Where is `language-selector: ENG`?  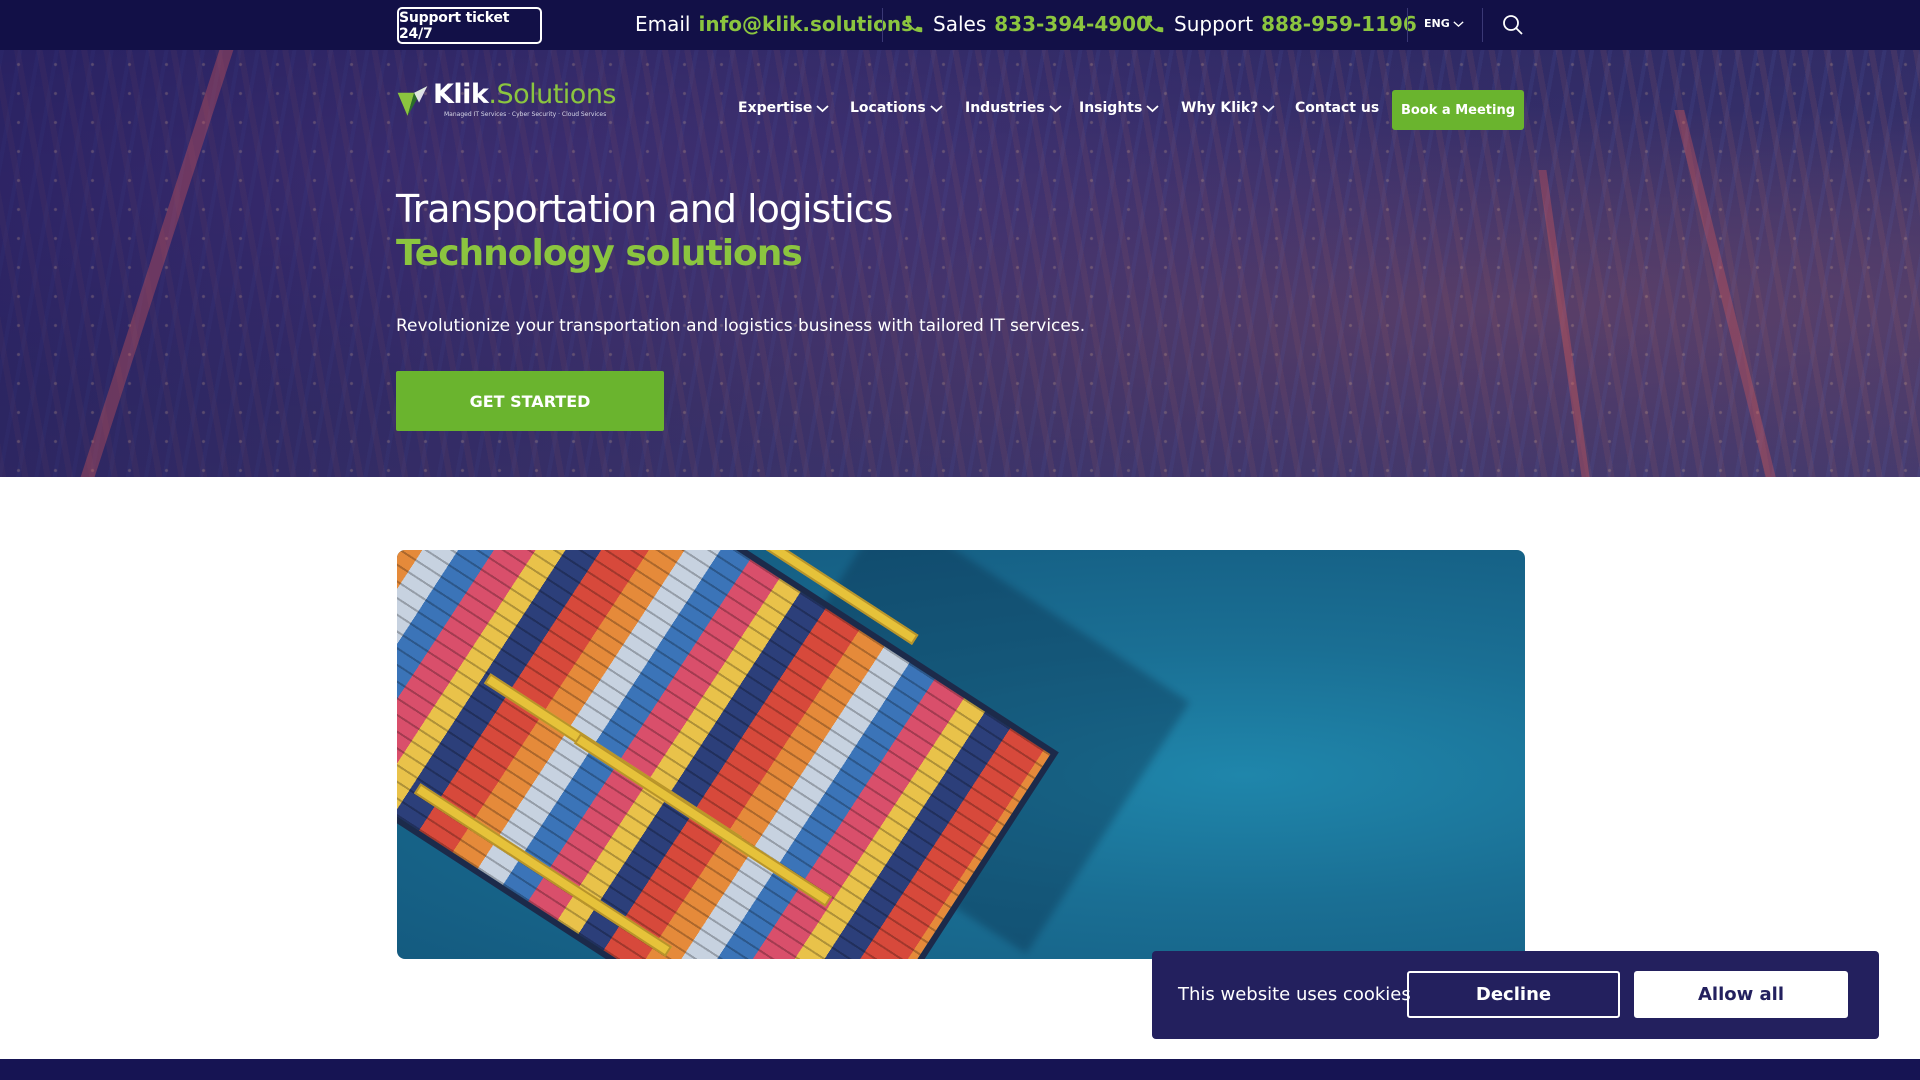
language-selector: ENG is located at coordinates (1444, 23).